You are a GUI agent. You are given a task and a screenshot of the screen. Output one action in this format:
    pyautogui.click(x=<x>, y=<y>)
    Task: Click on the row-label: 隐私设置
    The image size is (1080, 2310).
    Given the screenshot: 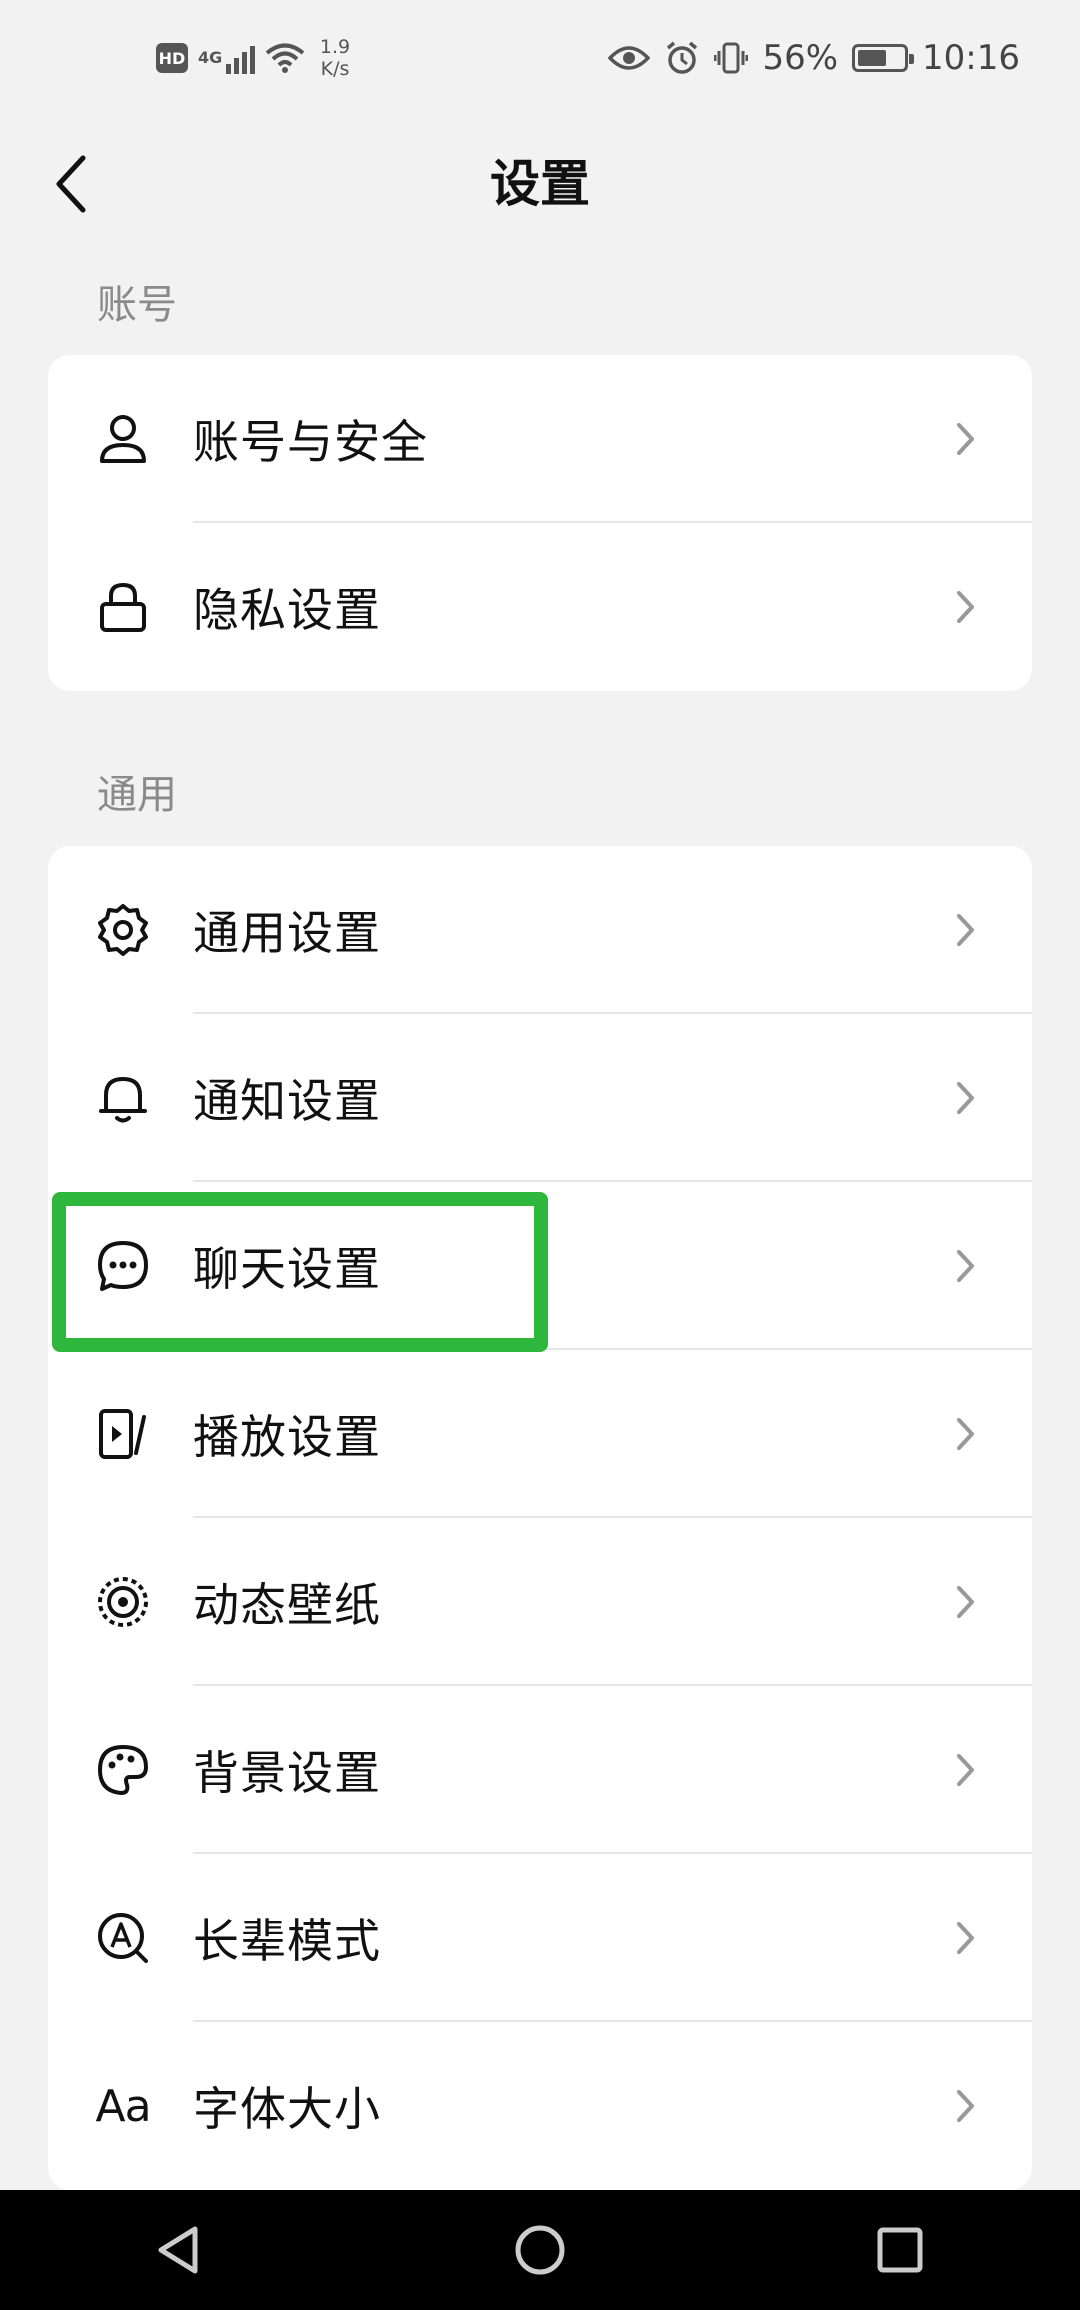 What is the action you would take?
    pyautogui.click(x=287, y=610)
    